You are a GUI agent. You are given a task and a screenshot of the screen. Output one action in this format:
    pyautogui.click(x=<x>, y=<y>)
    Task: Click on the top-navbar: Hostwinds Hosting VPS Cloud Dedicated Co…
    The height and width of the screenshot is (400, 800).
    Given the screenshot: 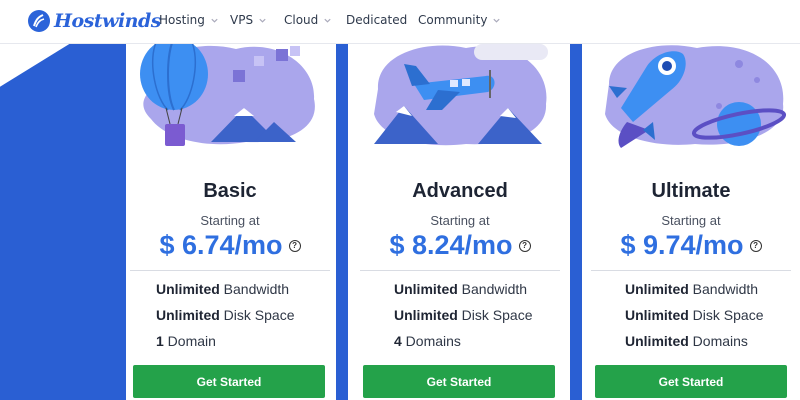 What is the action you would take?
    pyautogui.click(x=400, y=22)
    